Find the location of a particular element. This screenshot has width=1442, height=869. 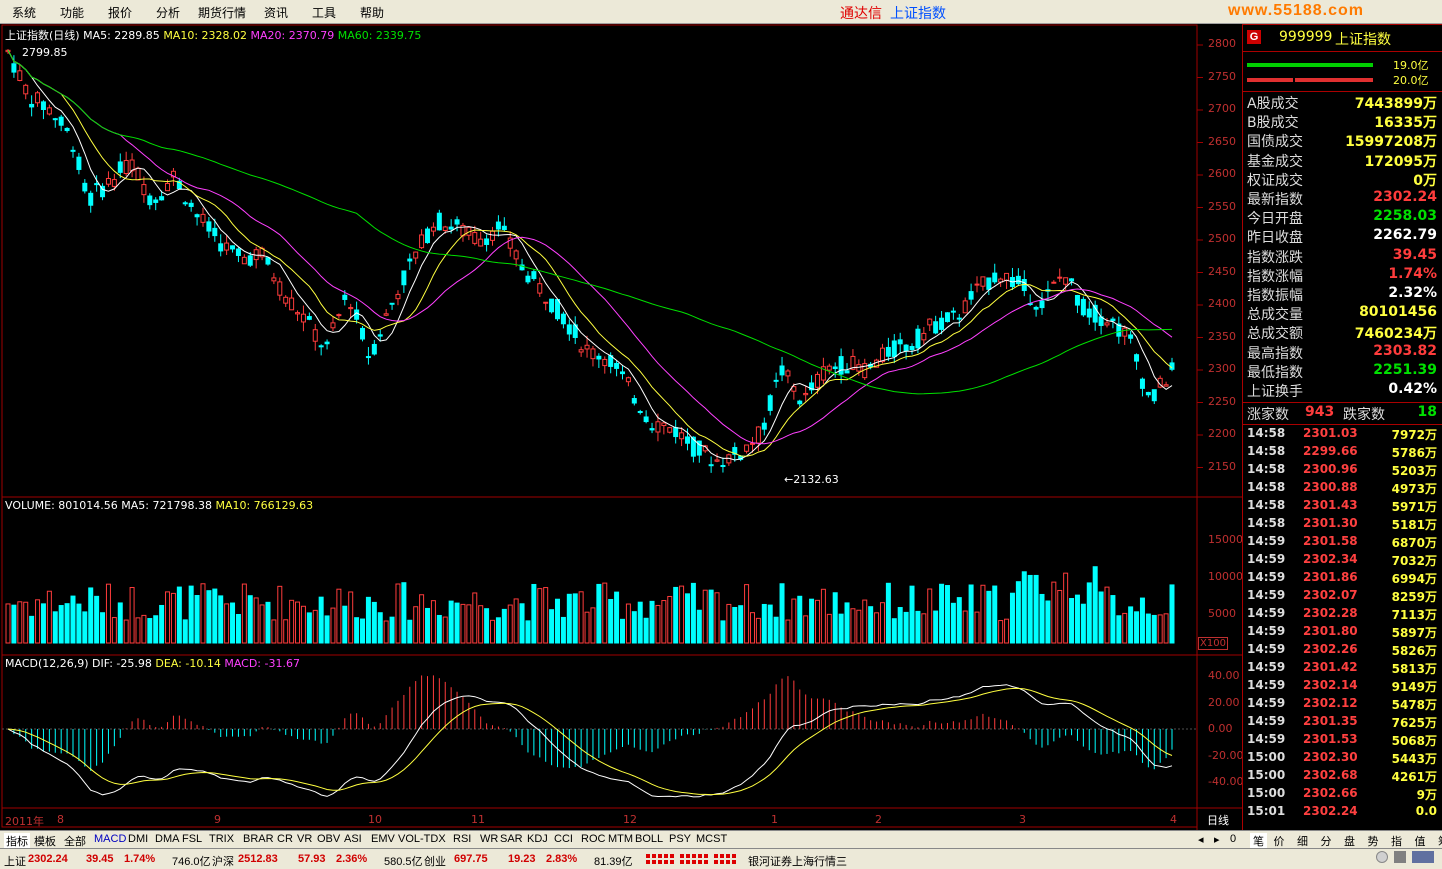

quote-row-value: 2262.79 is located at coordinates (1405, 235).